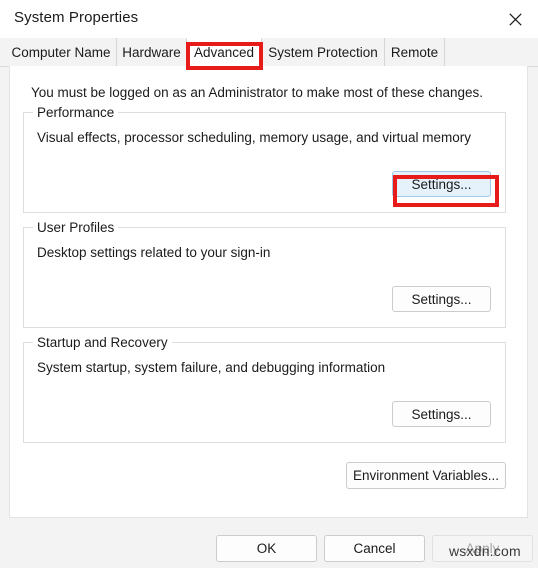 Image resolution: width=538 pixels, height=568 pixels. Describe the element at coordinates (266, 548) in the screenshot. I see `ok-button: OK` at that location.